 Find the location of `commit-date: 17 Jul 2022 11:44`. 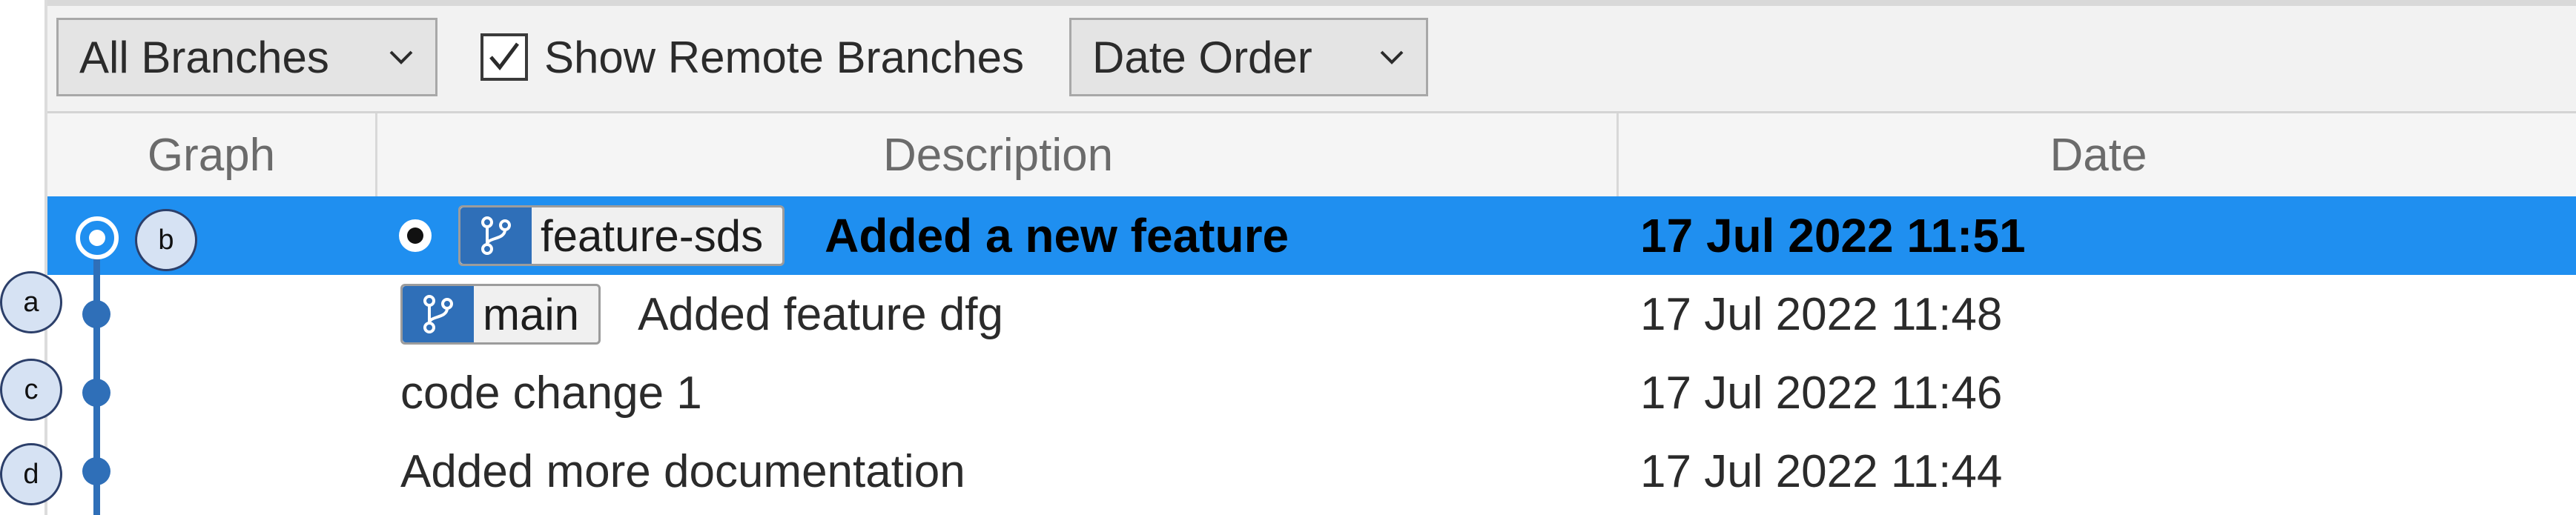

commit-date: 17 Jul 2022 11:44 is located at coordinates (1821, 471).